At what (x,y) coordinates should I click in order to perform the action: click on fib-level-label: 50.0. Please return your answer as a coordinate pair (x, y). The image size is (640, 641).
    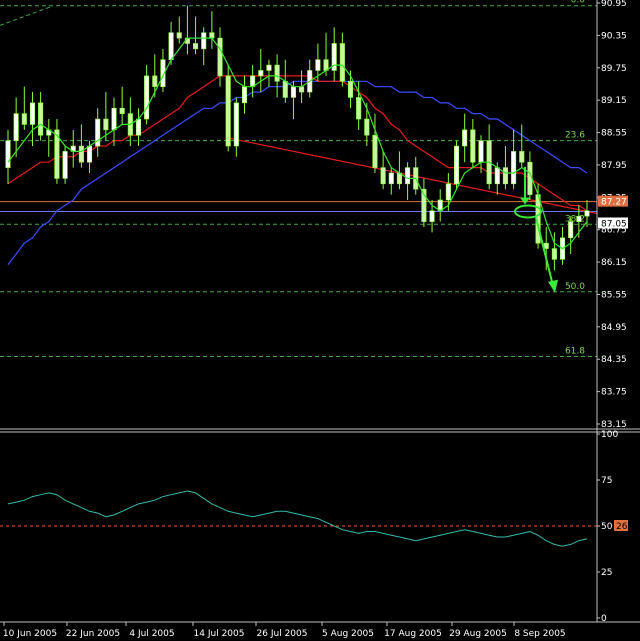
    Looking at the image, I should click on (575, 287).